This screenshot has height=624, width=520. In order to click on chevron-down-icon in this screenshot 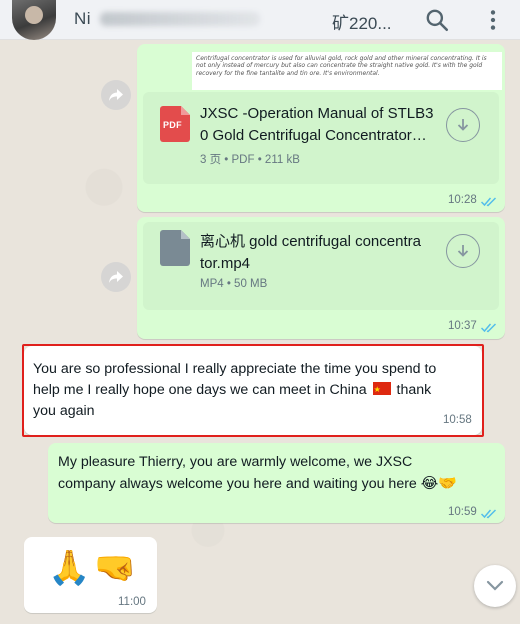, I will do `click(495, 585)`.